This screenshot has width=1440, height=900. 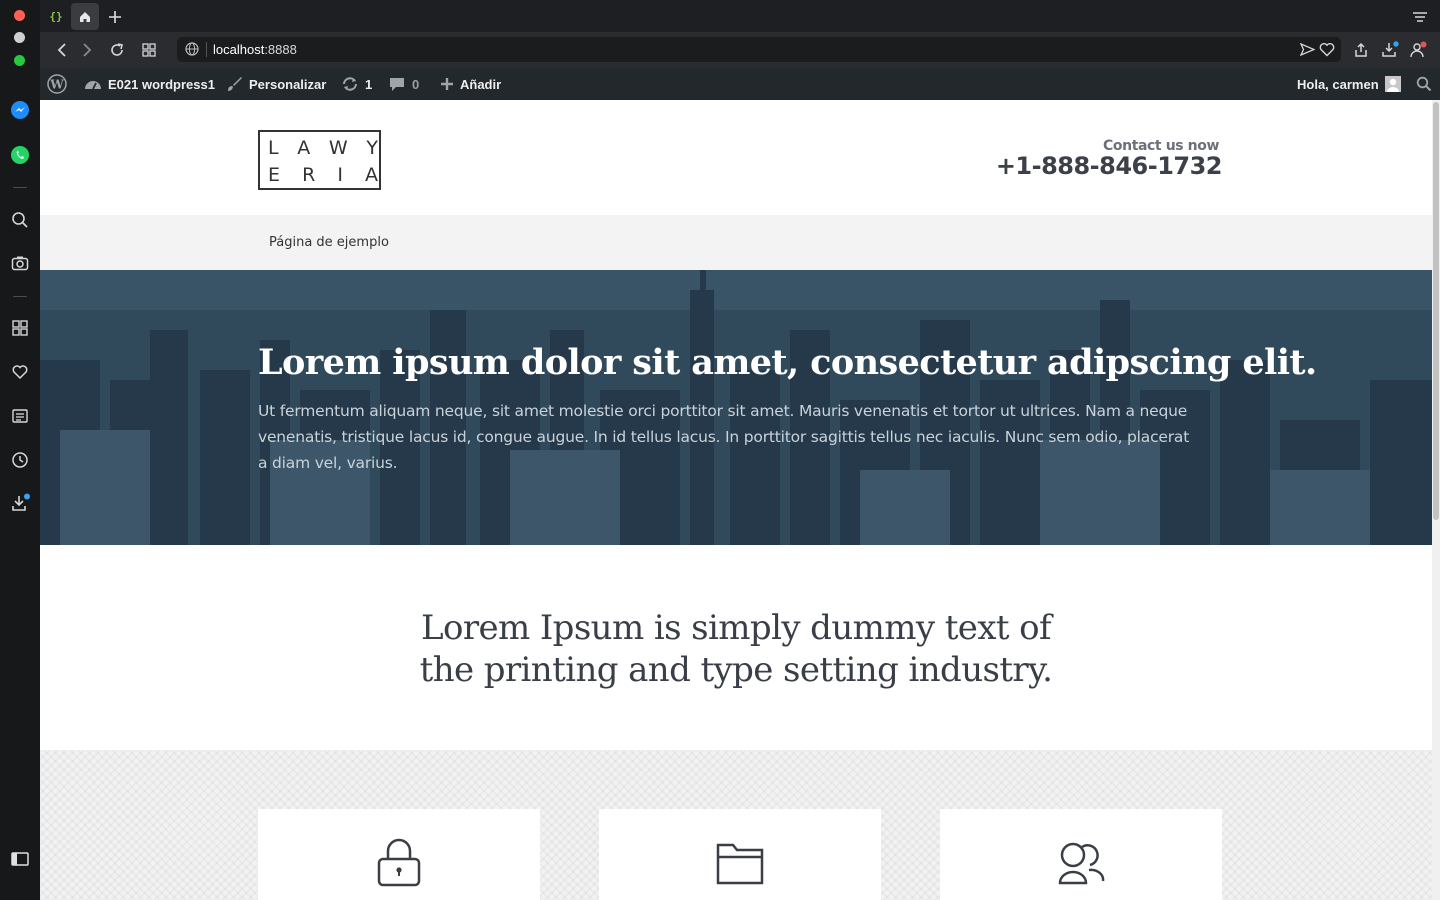 I want to click on downloads-icon, so click(x=20, y=503).